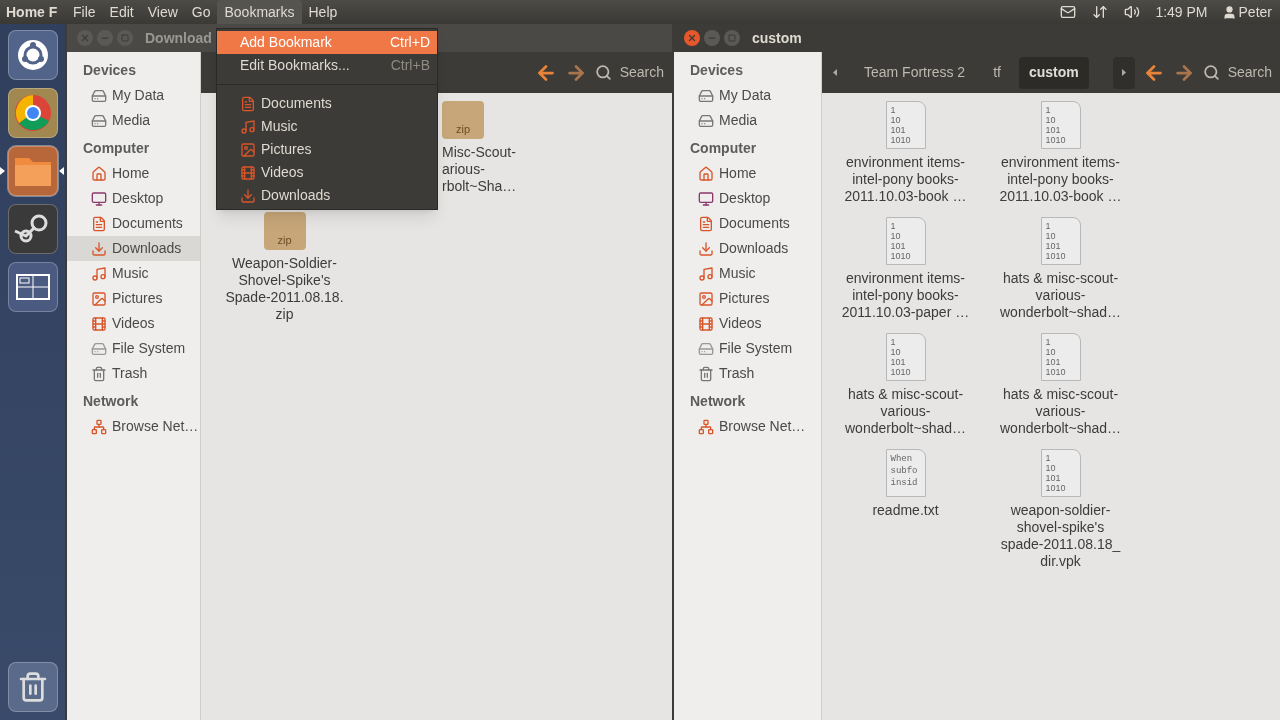 Image resolution: width=1280 pixels, height=720 pixels. What do you see at coordinates (1132, 12) in the screenshot?
I see `volume-icon` at bounding box center [1132, 12].